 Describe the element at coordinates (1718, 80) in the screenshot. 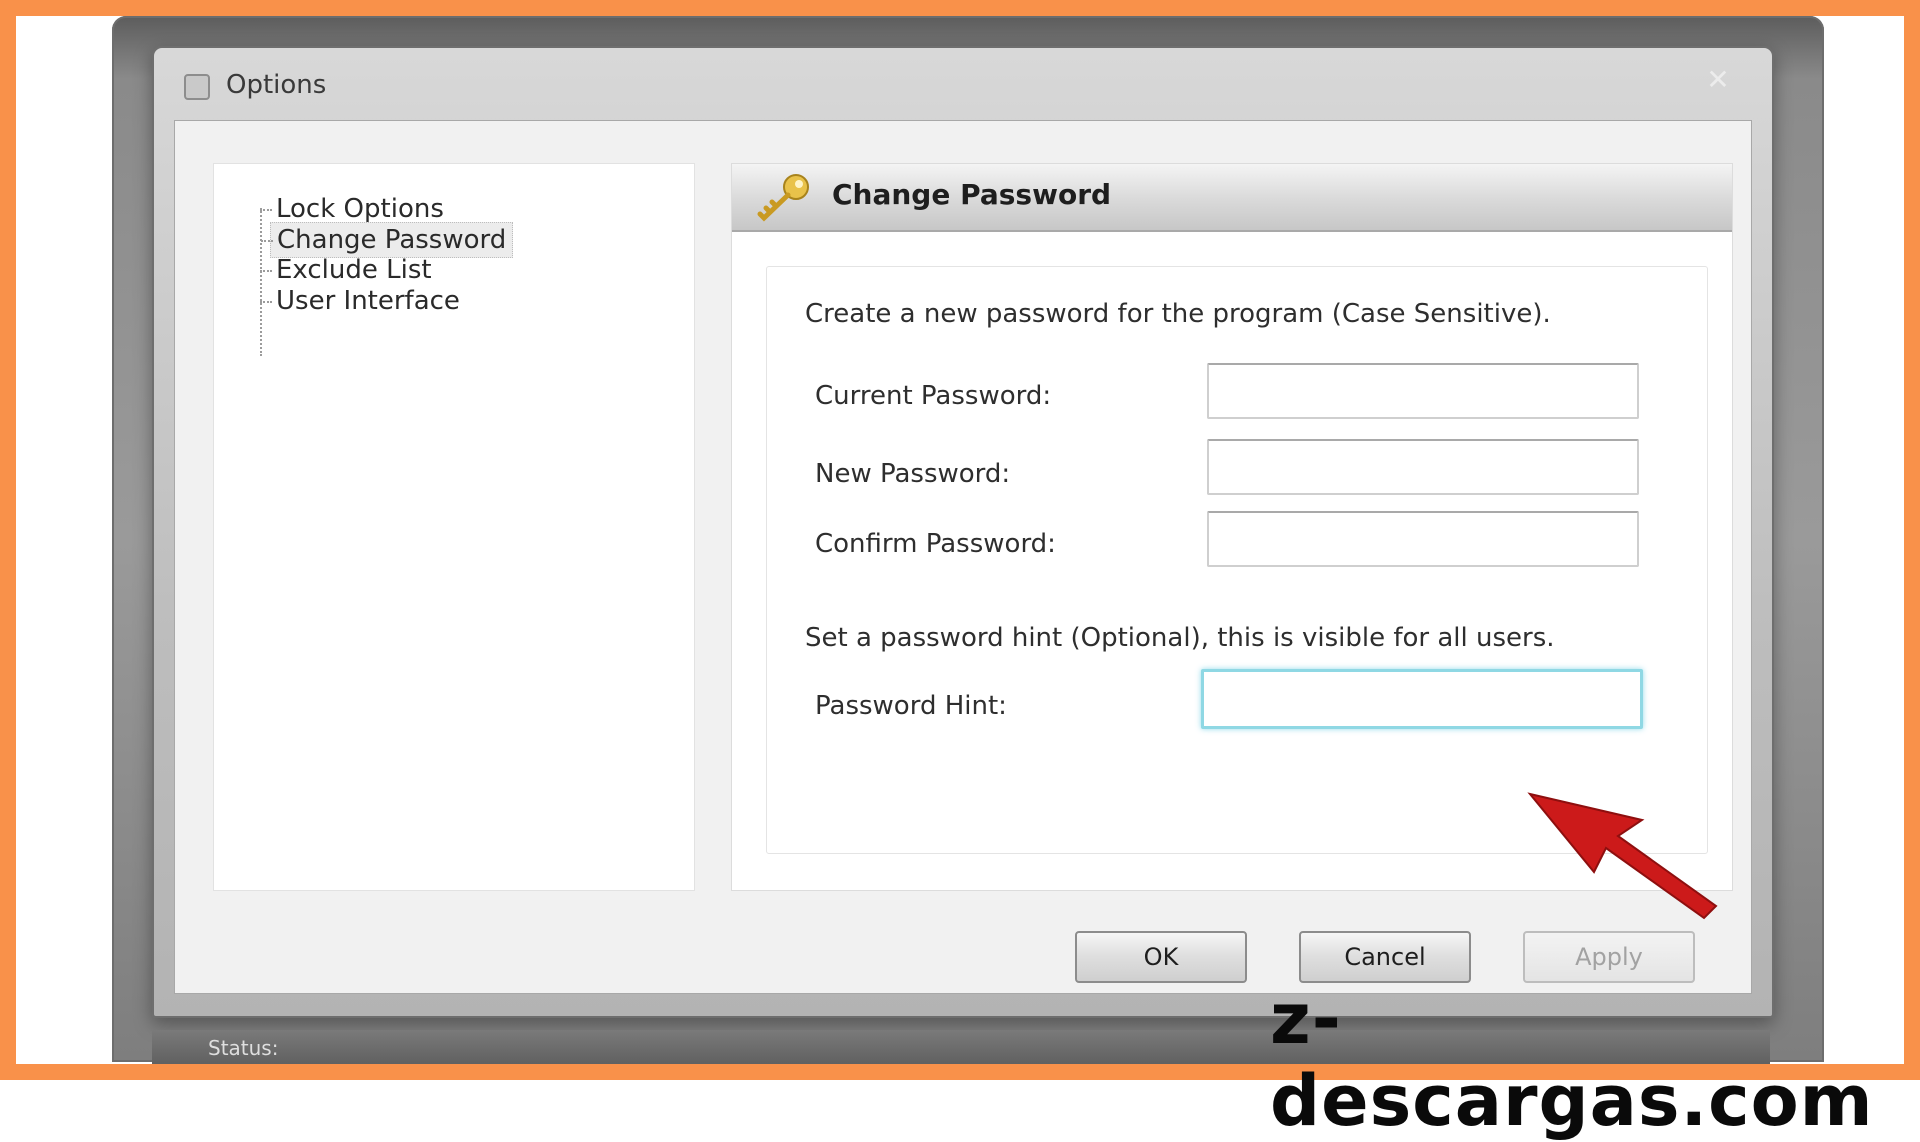

I see `close-button: ✕` at that location.